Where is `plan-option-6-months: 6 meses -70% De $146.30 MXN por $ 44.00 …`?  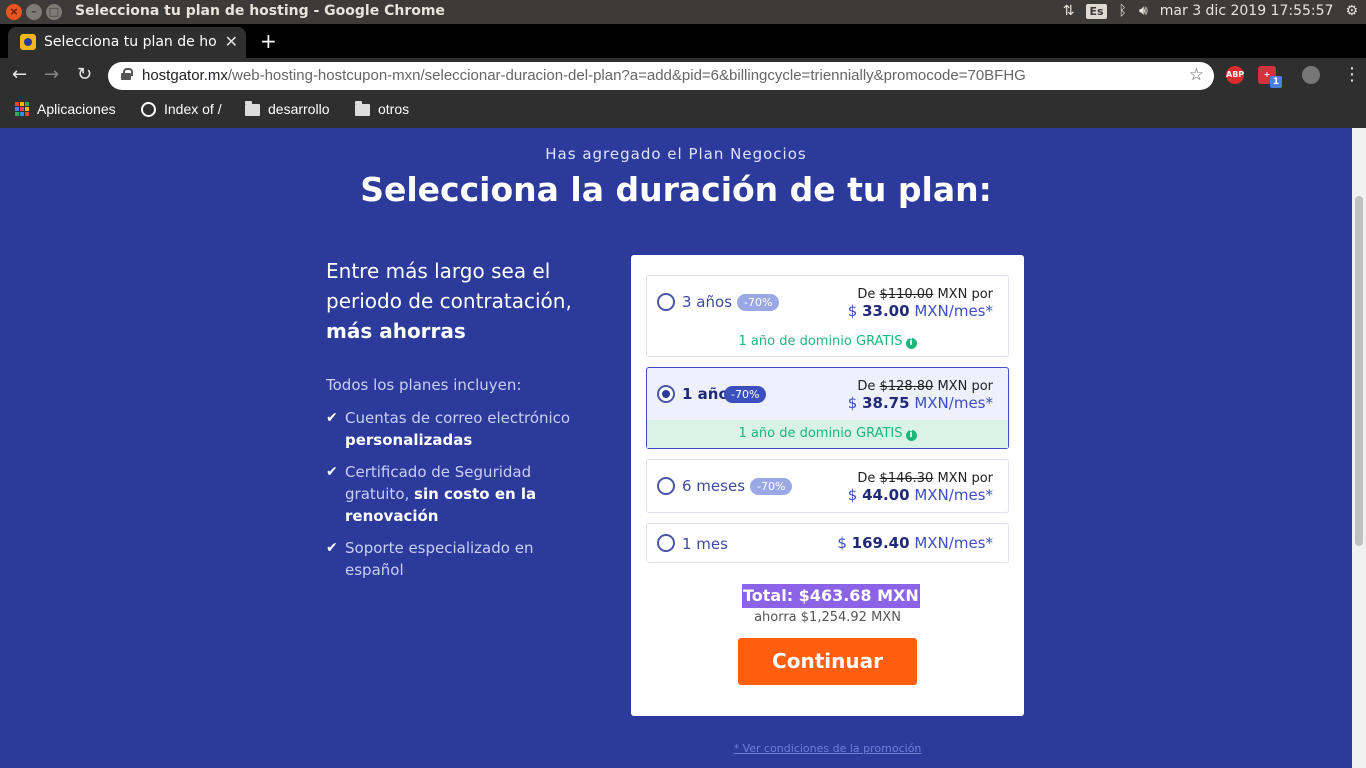
plan-option-6-months: 6 meses -70% De $146.30 MXN por $ 44.00 … is located at coordinates (827, 486).